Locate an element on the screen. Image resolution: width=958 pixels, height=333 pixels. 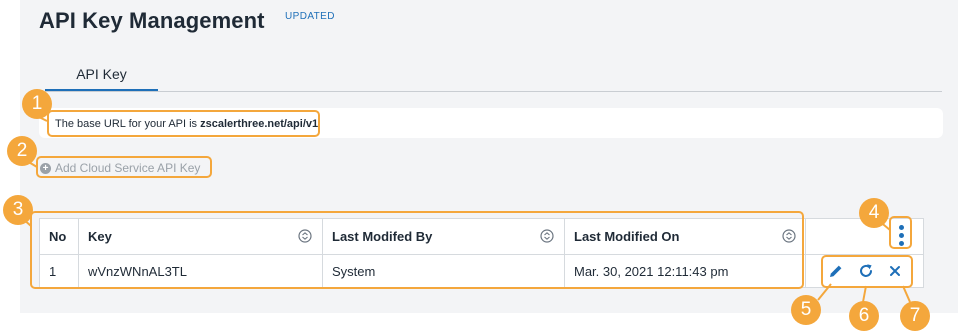
callout-marker: 5 is located at coordinates (806, 310).